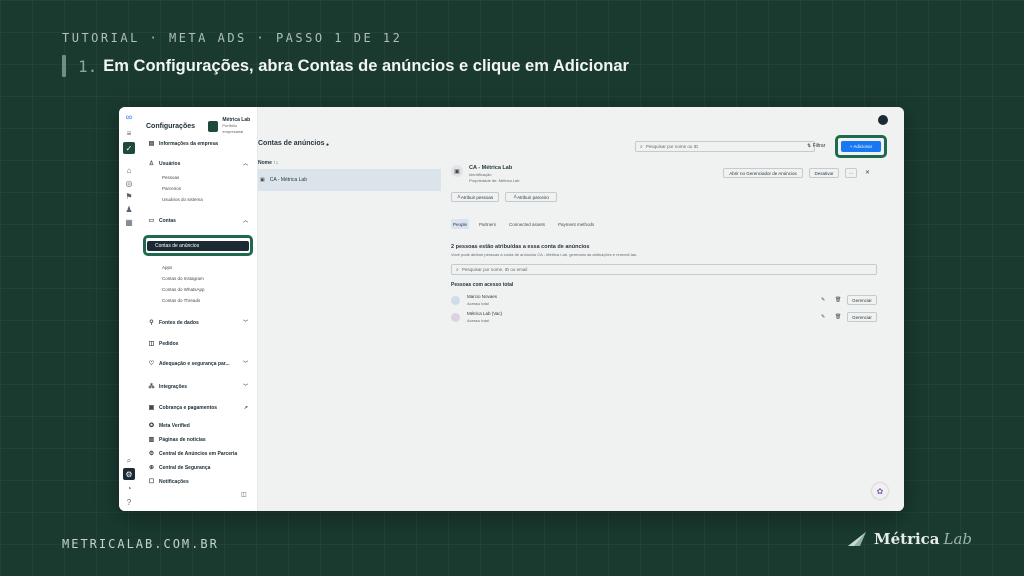 Image resolution: width=1024 pixels, height=576 pixels. Describe the element at coordinates (170, 163) in the screenshot. I see `sidebar-label: Usuários` at that location.